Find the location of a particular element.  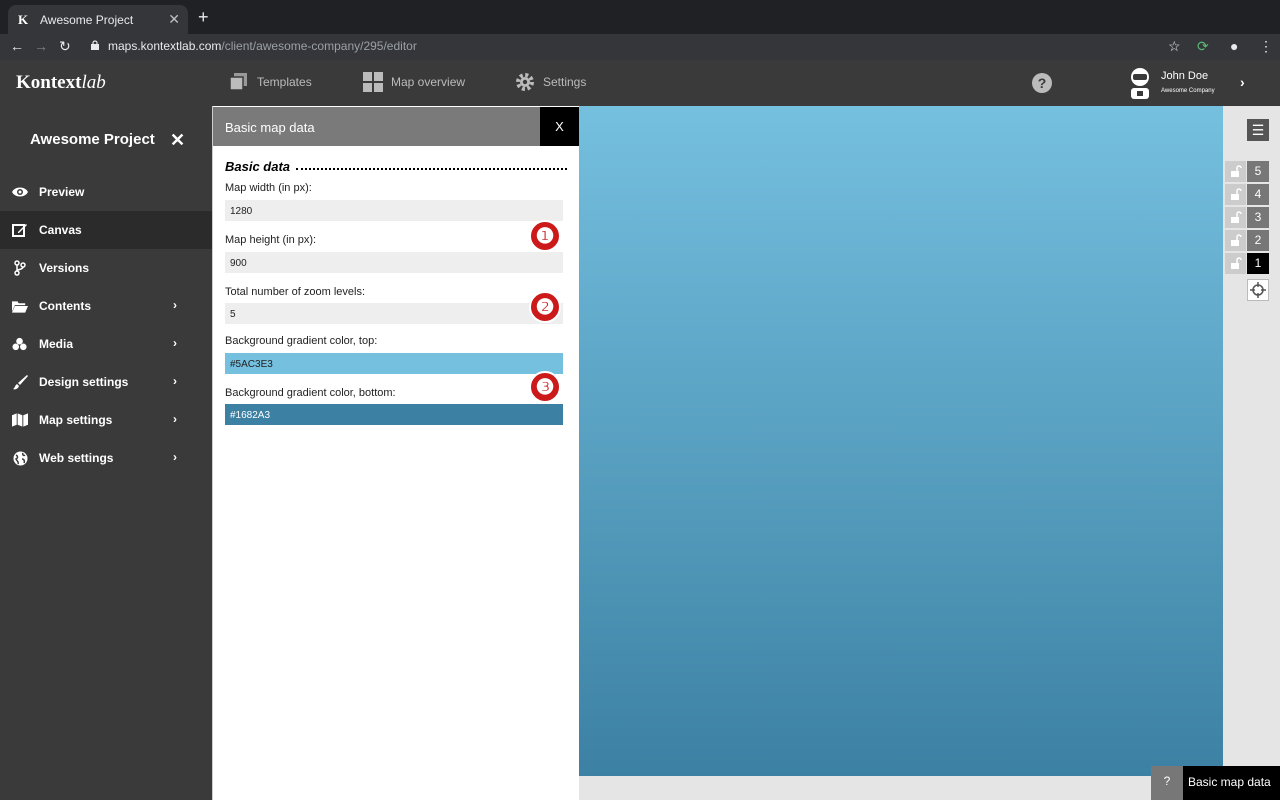

eye-icon is located at coordinates (20, 192).